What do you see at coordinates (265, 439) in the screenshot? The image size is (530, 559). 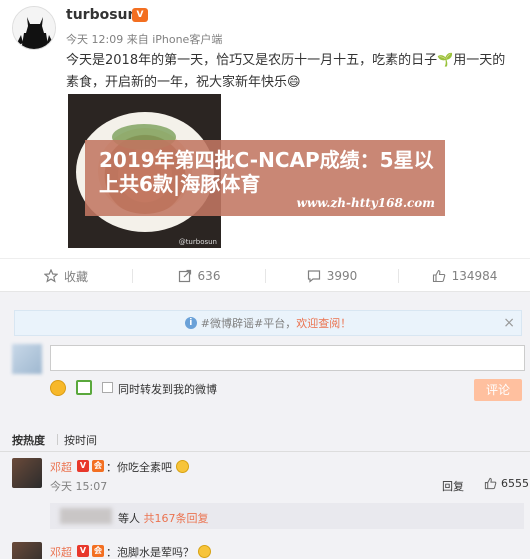 I see `comment-sort-bar: 按热度 按时间` at bounding box center [265, 439].